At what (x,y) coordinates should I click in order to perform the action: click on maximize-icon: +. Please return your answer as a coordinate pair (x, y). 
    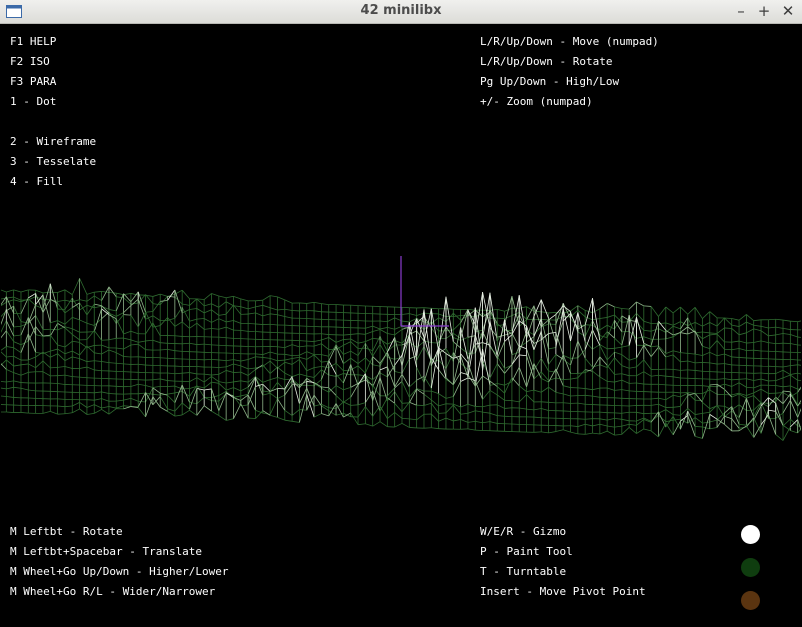
    Looking at the image, I should click on (764, 11).